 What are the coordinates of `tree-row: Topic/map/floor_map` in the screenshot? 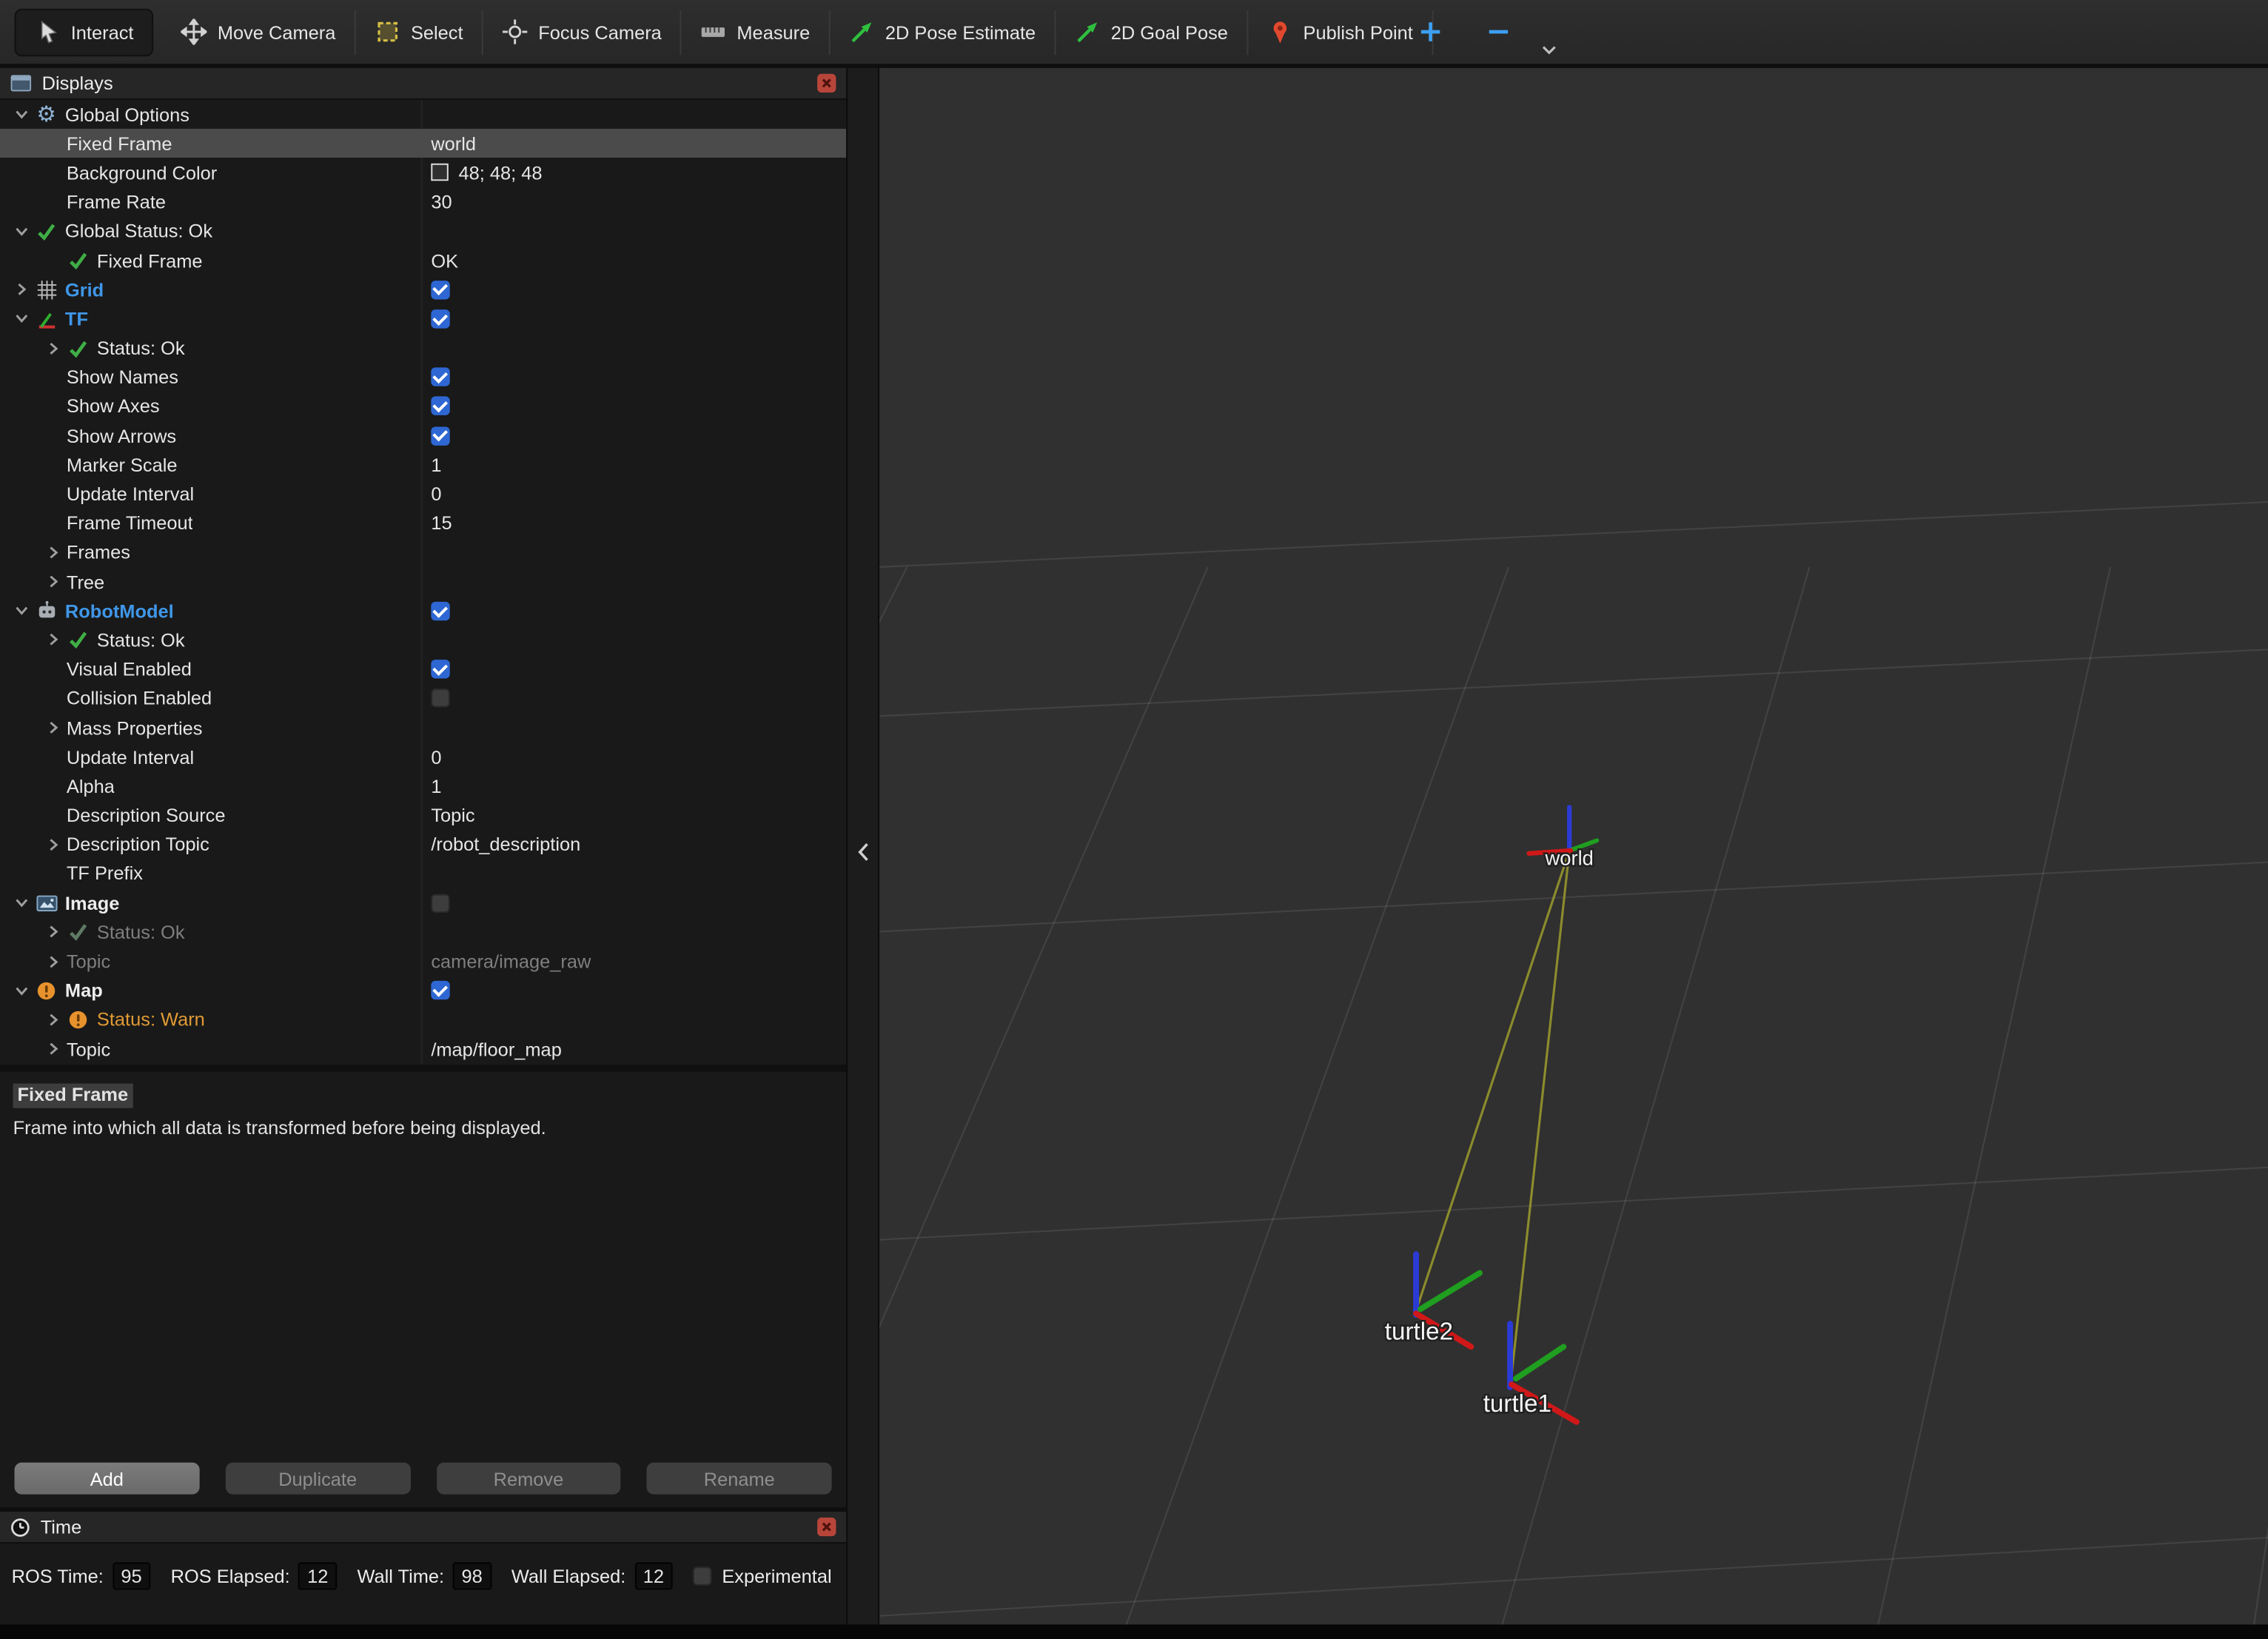 It's located at (423, 1049).